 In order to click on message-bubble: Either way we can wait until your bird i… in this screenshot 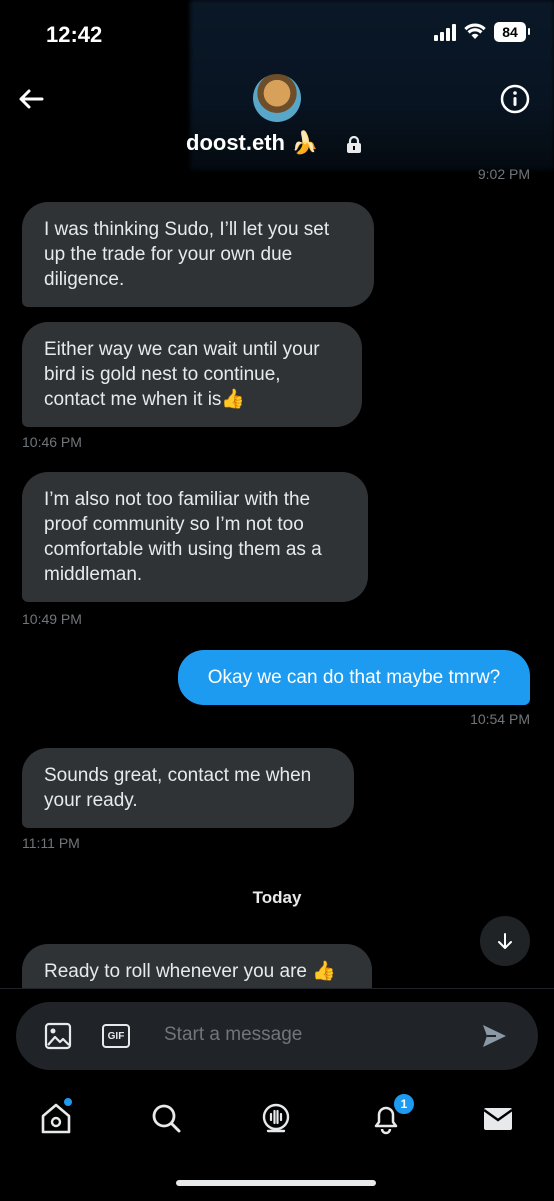, I will do `click(192, 374)`.